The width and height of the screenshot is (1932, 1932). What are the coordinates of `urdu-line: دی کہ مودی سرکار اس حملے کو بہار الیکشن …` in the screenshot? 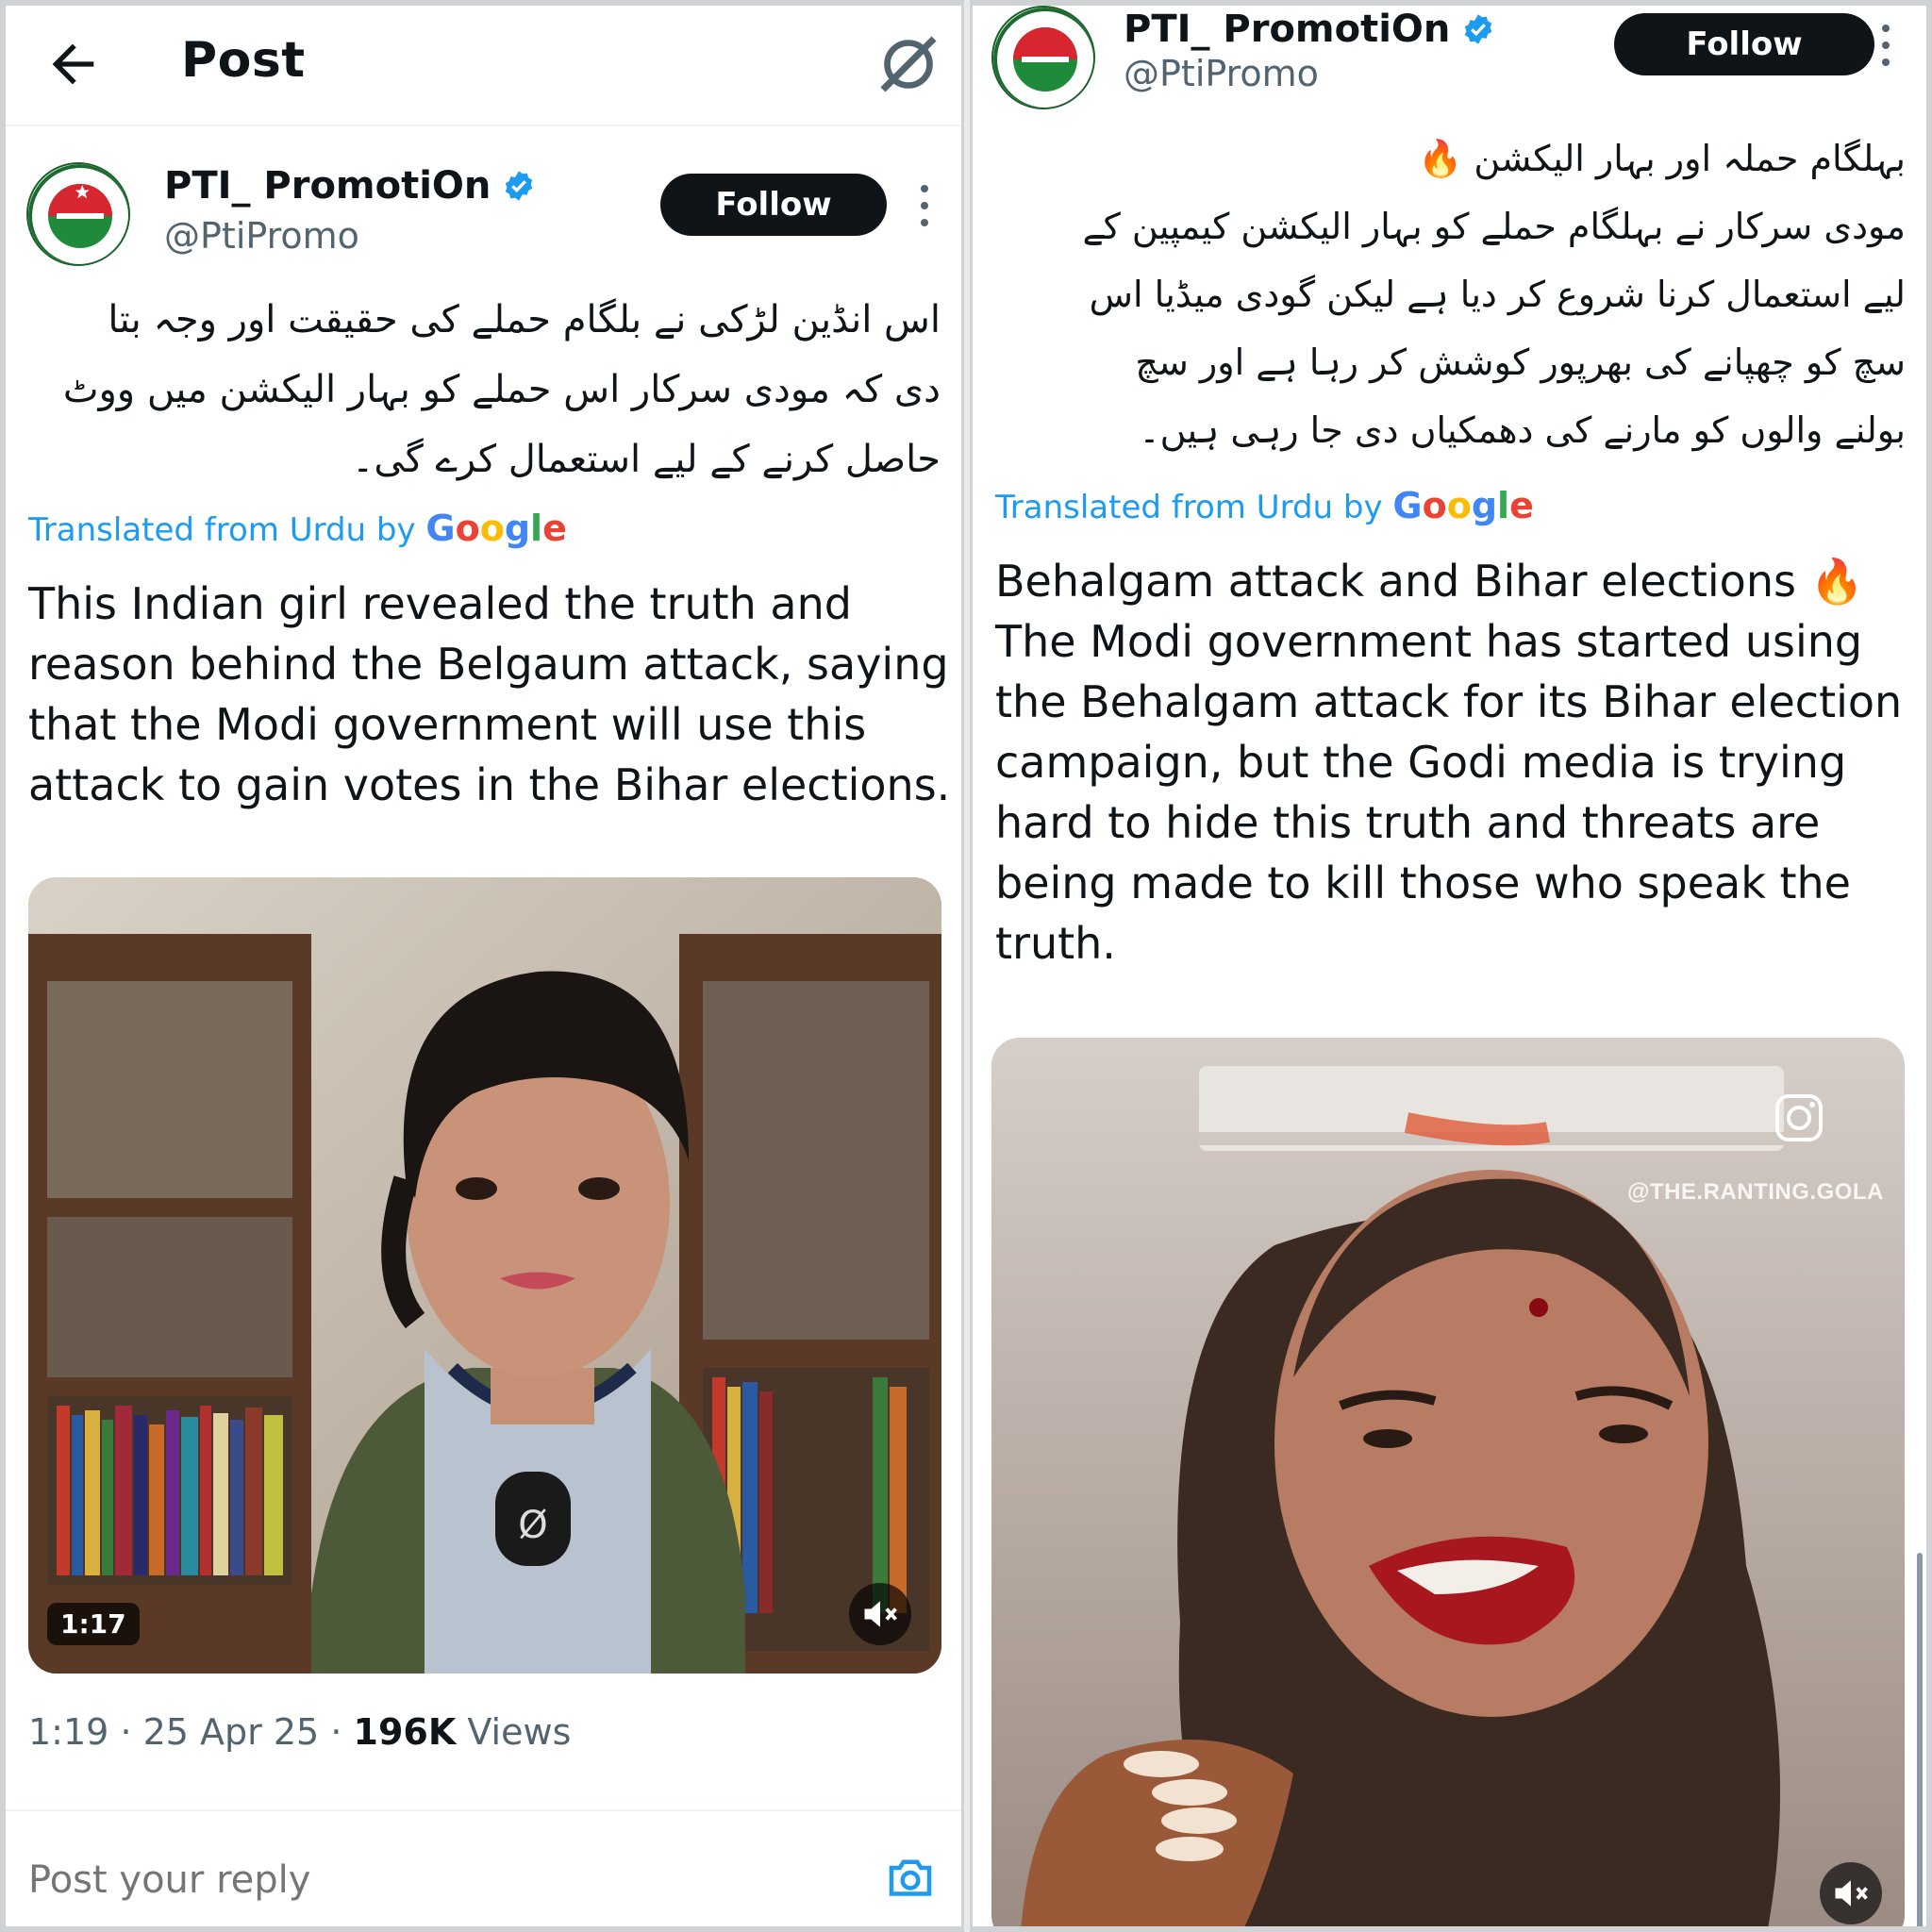 It's located at (501, 390).